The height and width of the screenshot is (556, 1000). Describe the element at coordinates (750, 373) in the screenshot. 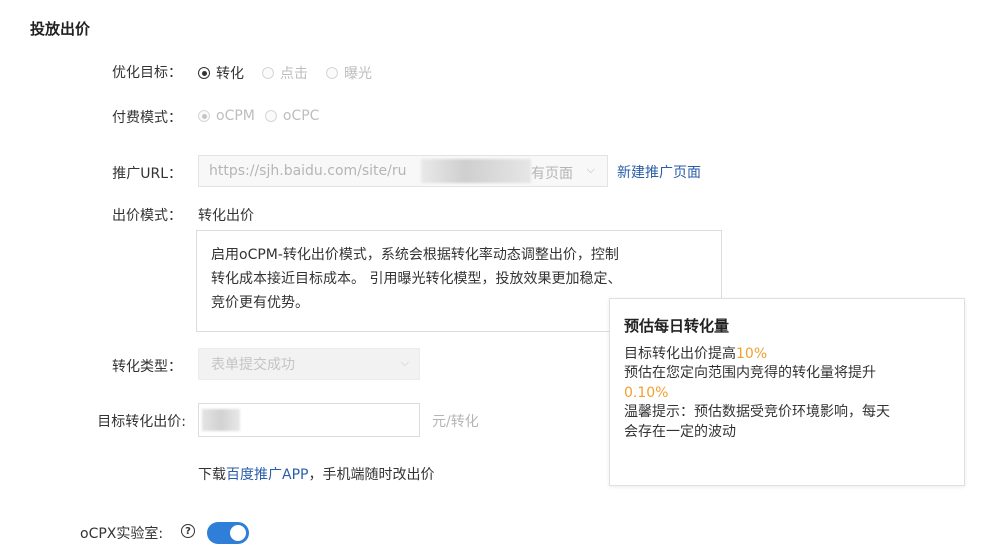

I see `tooltip-line: 预估在您定向范围内竞得的转化量将提升` at that location.